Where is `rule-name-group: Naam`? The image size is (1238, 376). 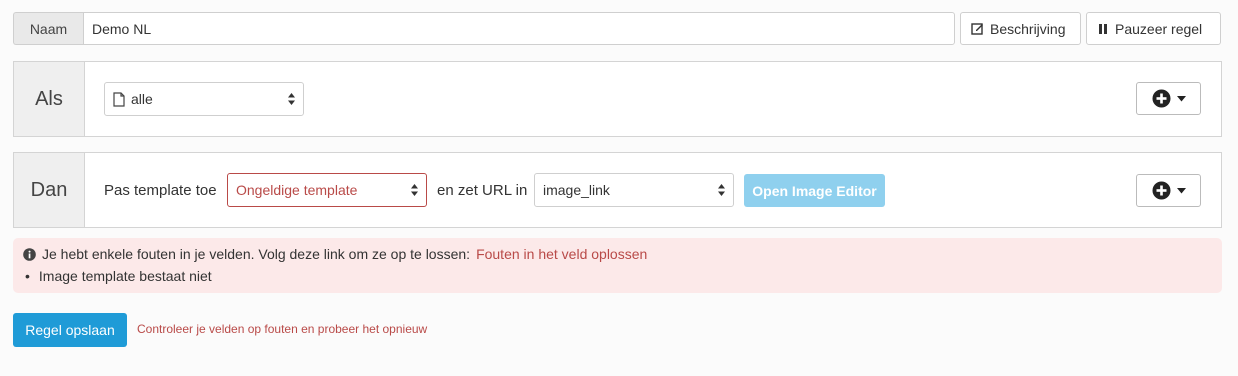
rule-name-group: Naam is located at coordinates (484, 28).